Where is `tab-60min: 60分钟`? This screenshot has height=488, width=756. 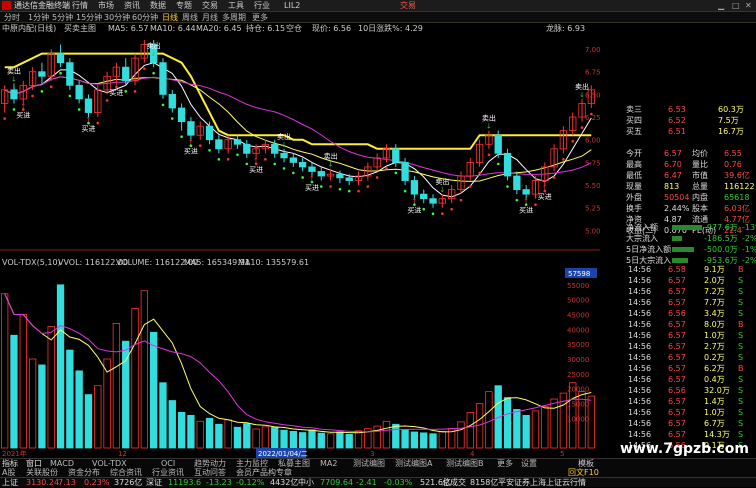
tab-60min: 60分钟 is located at coordinates (145, 17).